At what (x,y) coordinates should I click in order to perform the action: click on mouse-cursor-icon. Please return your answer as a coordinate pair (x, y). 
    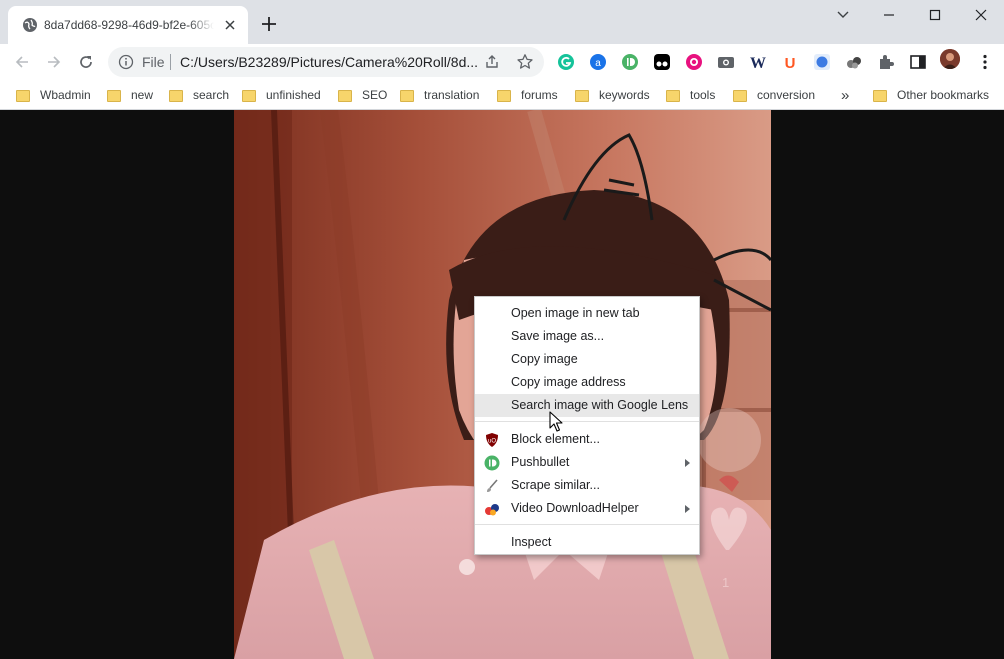
    Looking at the image, I should click on (556, 421).